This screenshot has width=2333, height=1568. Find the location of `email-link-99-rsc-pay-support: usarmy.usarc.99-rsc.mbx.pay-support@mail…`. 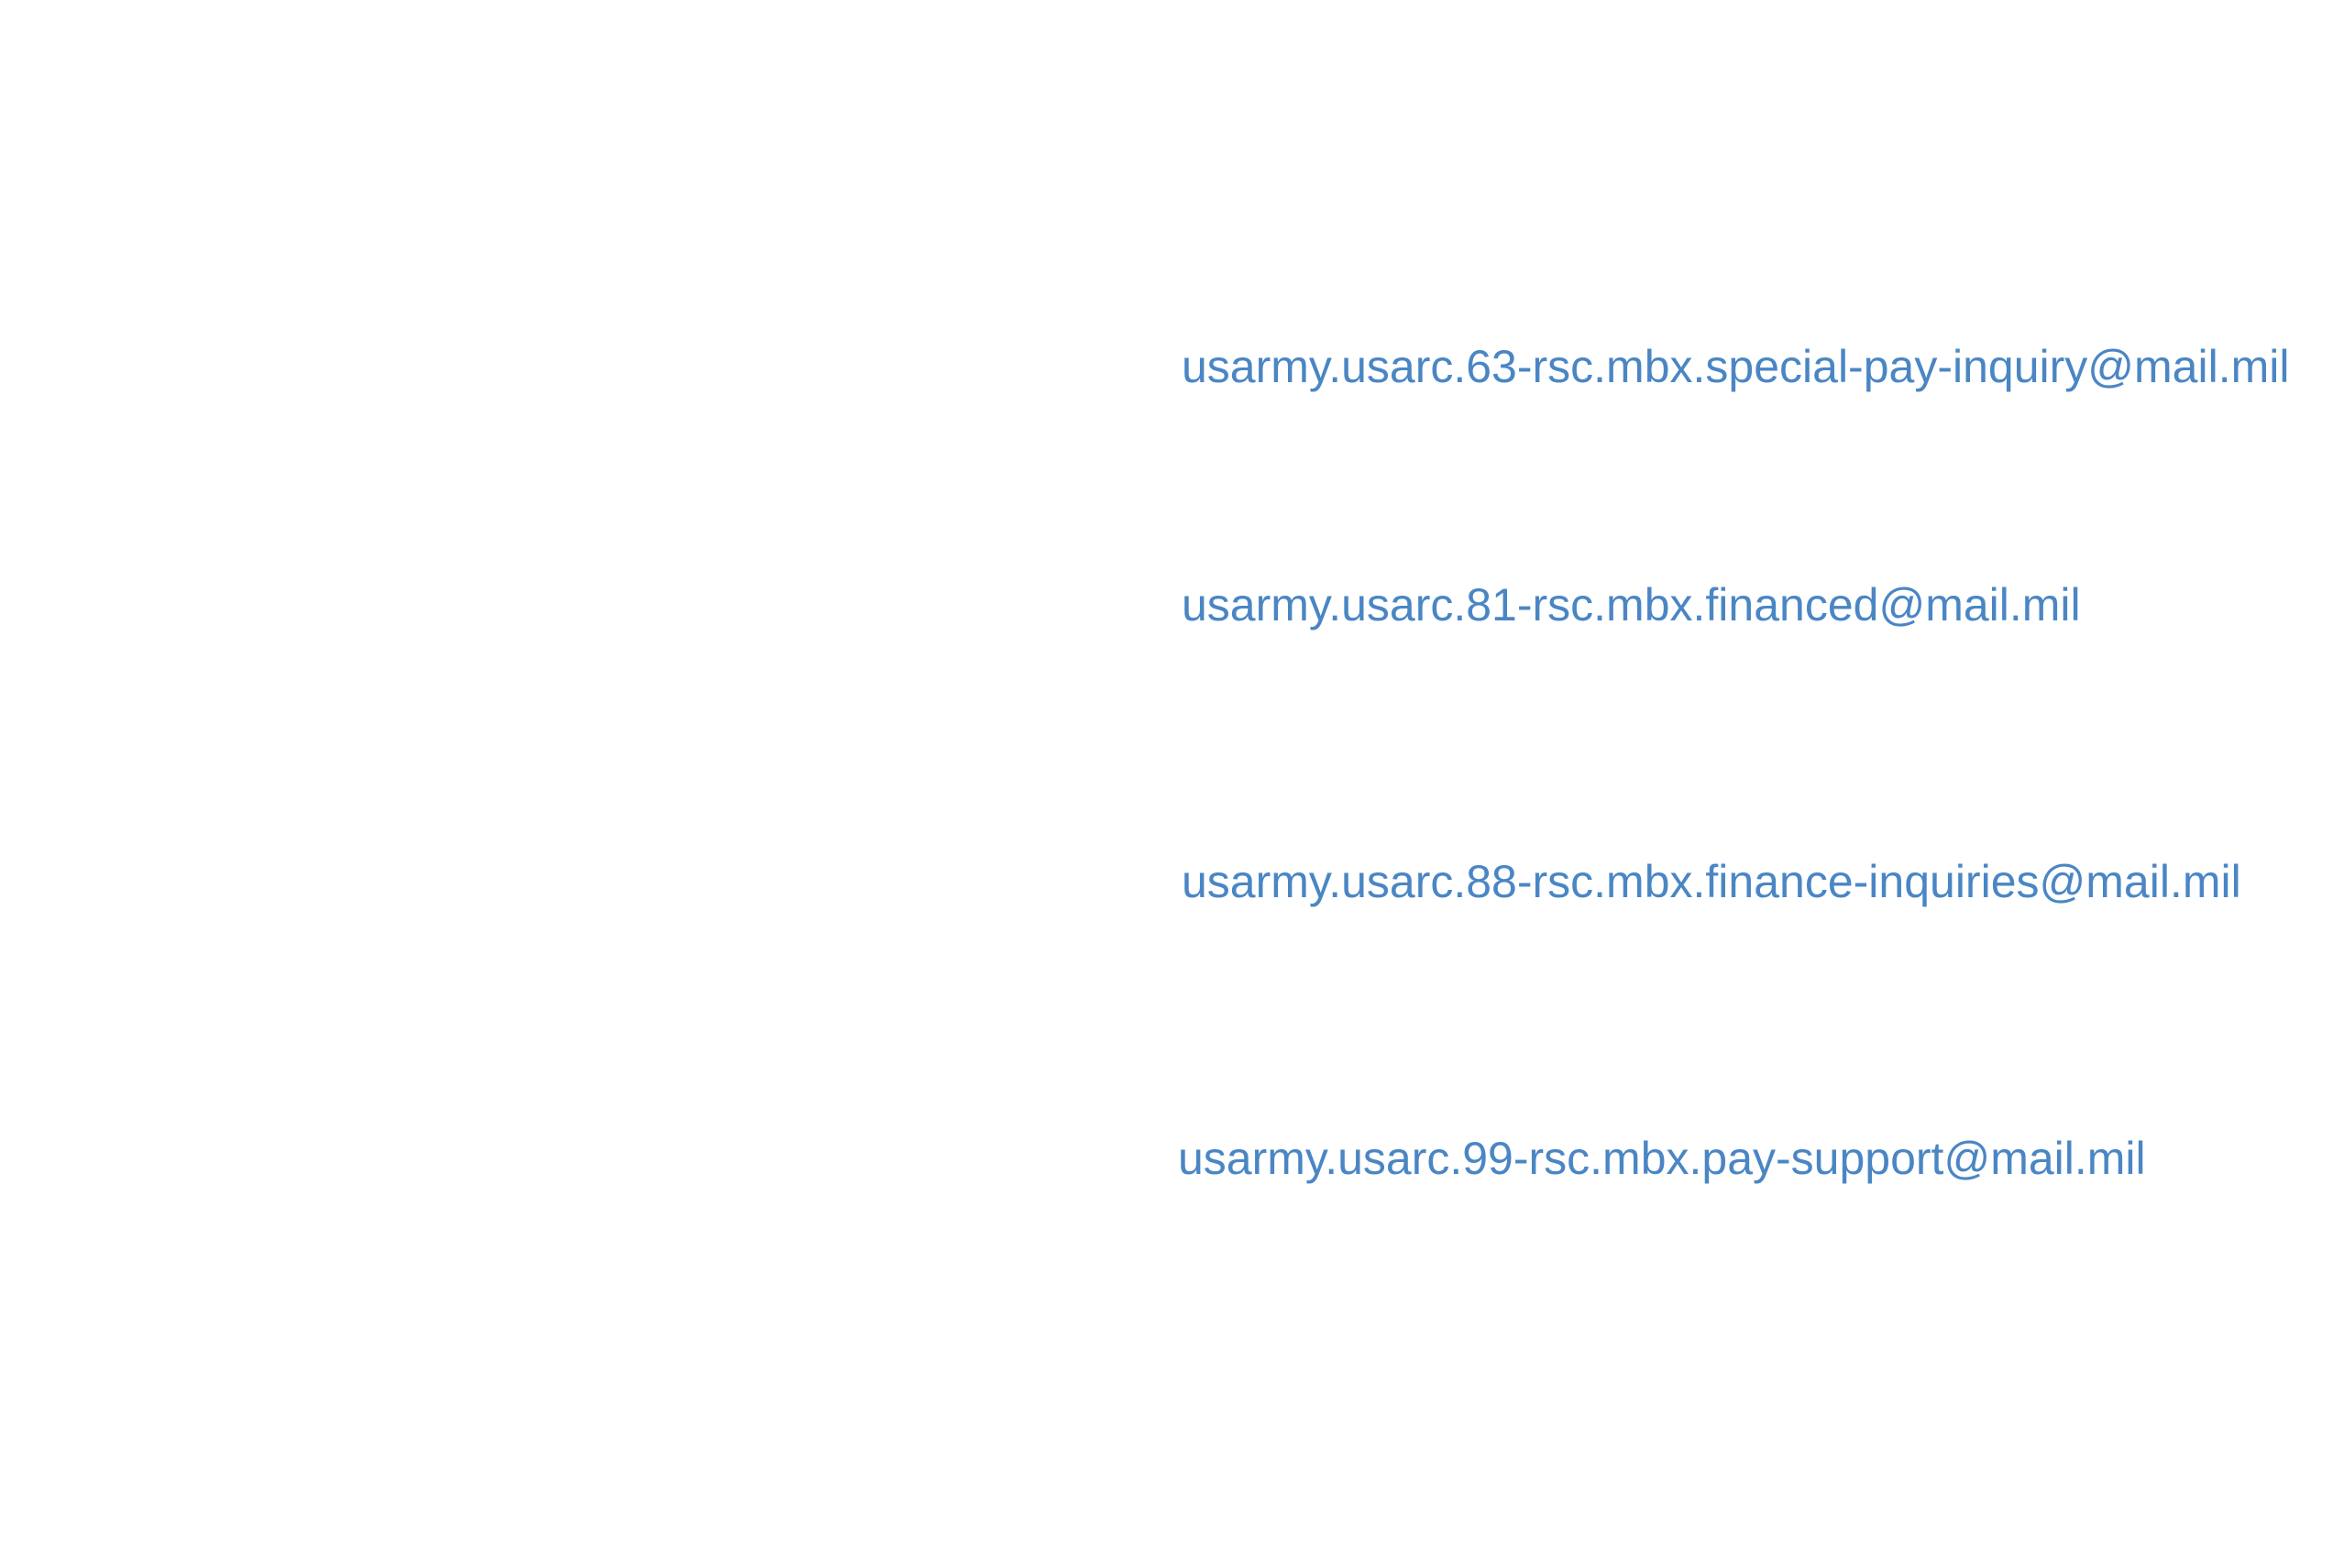

email-link-99-rsc-pay-support: usarmy.usarc.99-rsc.mbx.pay-support@mail… is located at coordinates (1662, 1158).